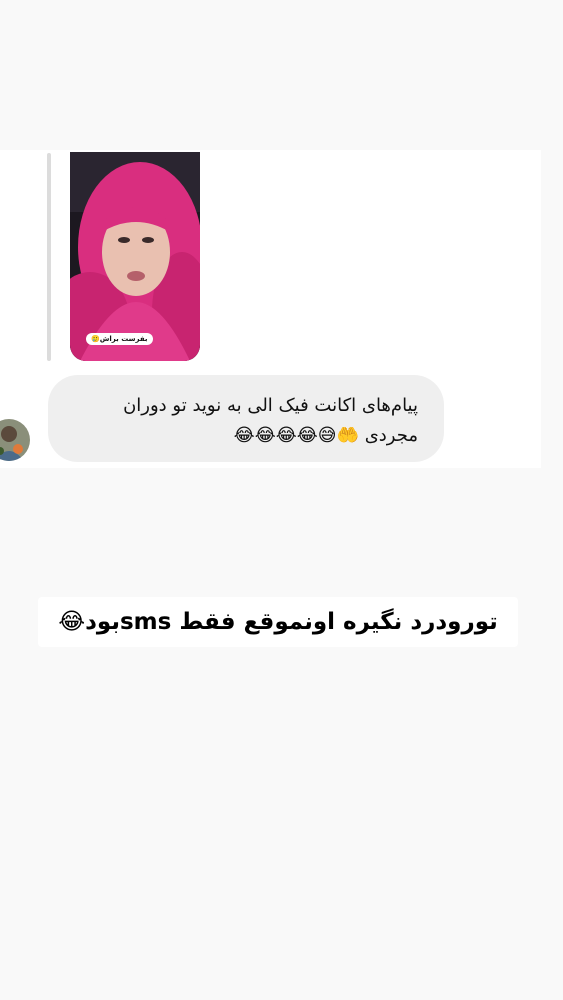 Image resolution: width=563 pixels, height=1000 pixels. I want to click on story-reply-thumbnail: بفرست براش🥲, so click(135, 256).